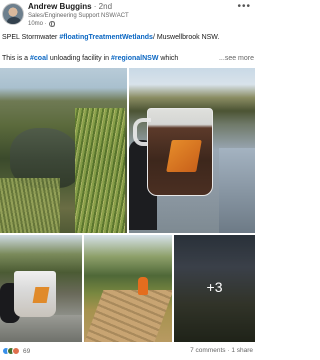 This screenshot has height=360, width=320. I want to click on post-footer: 69 7 comments · 1 share, so click(127, 352).